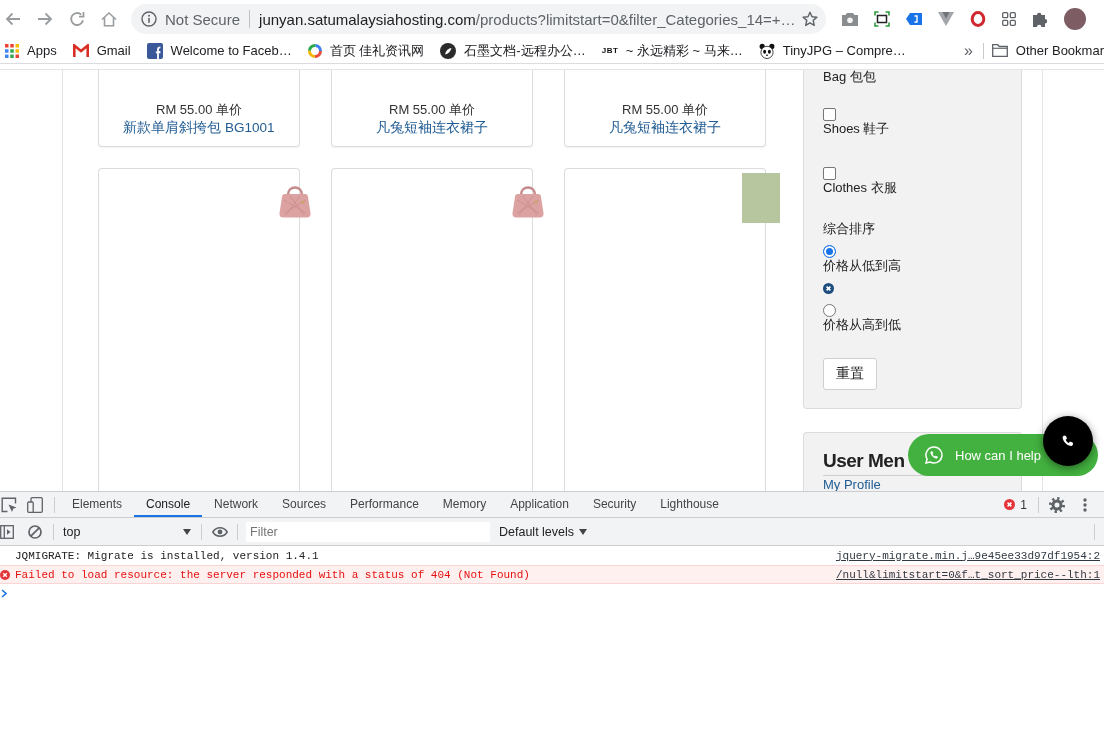 This screenshot has width=1104, height=747. I want to click on bookmark: 首页 佳礼资讯网, so click(366, 50).